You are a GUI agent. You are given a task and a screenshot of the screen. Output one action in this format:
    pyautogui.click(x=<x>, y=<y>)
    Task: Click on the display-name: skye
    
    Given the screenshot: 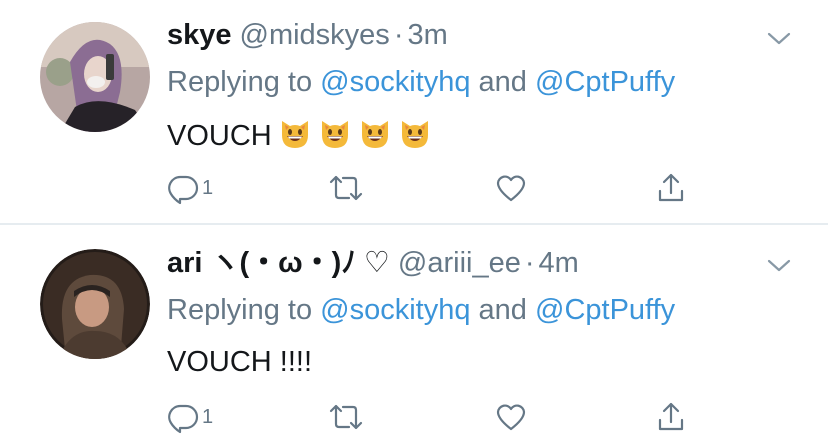 What is the action you would take?
    pyautogui.click(x=199, y=35)
    